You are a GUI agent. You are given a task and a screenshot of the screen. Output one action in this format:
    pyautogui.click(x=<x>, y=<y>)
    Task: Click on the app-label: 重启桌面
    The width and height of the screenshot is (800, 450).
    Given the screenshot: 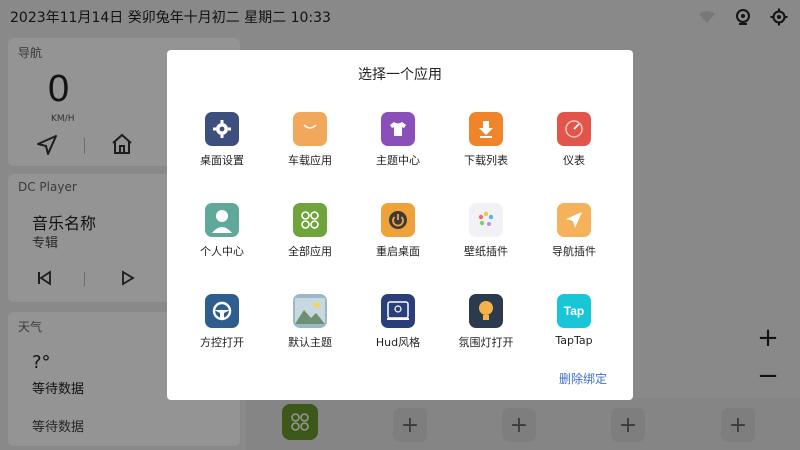 What is the action you would take?
    pyautogui.click(x=398, y=251)
    